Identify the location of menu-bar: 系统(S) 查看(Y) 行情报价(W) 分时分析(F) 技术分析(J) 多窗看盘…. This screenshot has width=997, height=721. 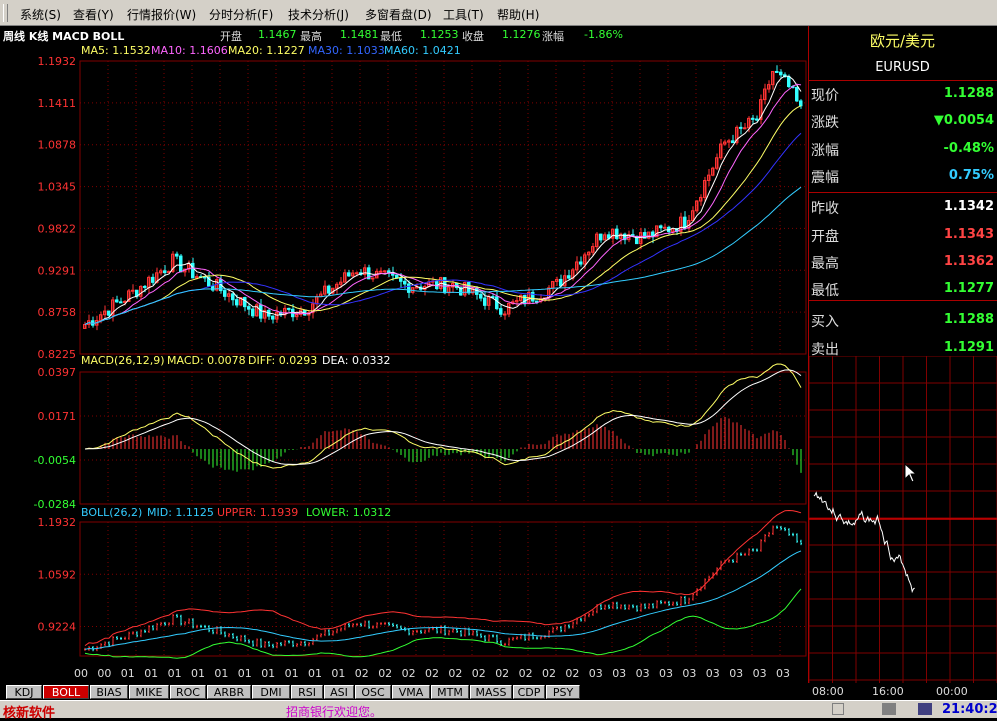
(498, 13).